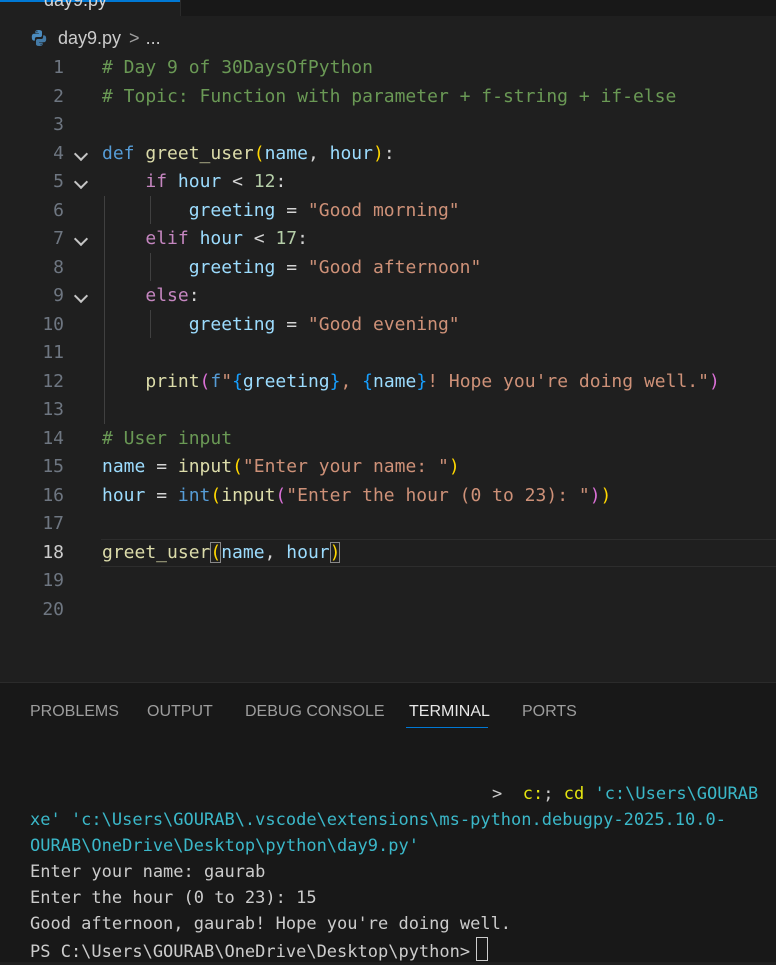  I want to click on keyword: else, so click(167, 295).